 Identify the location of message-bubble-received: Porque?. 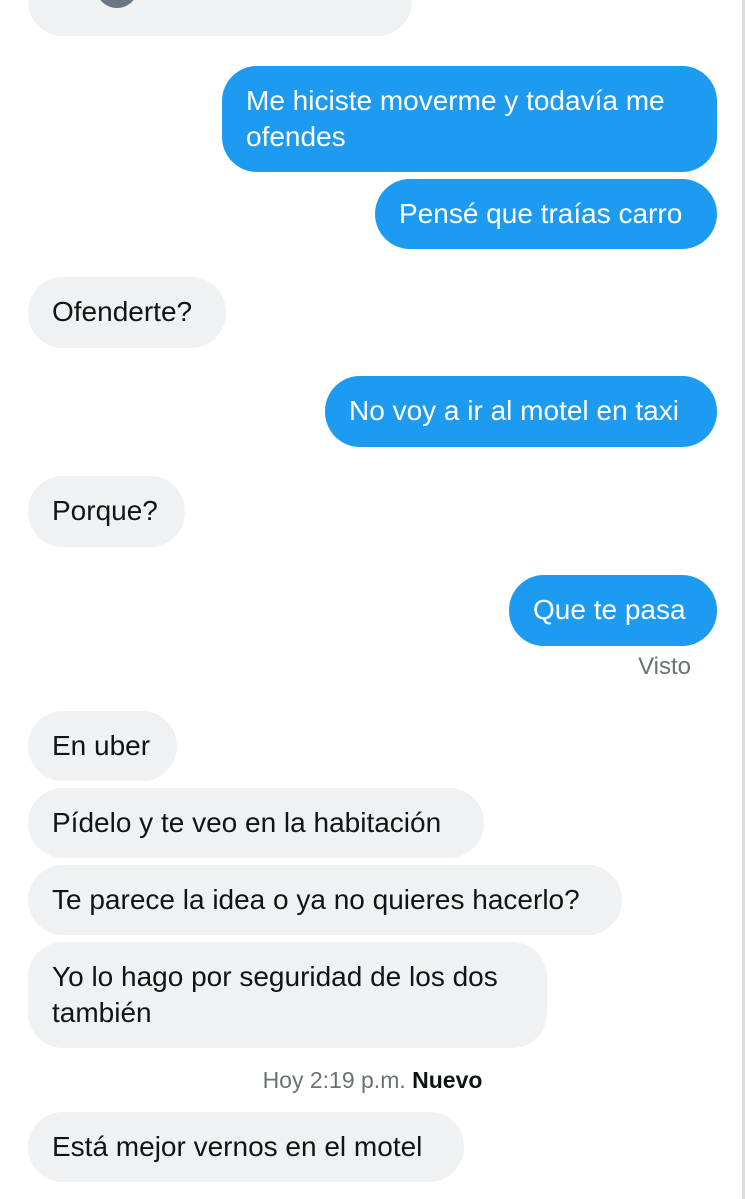
(106, 511).